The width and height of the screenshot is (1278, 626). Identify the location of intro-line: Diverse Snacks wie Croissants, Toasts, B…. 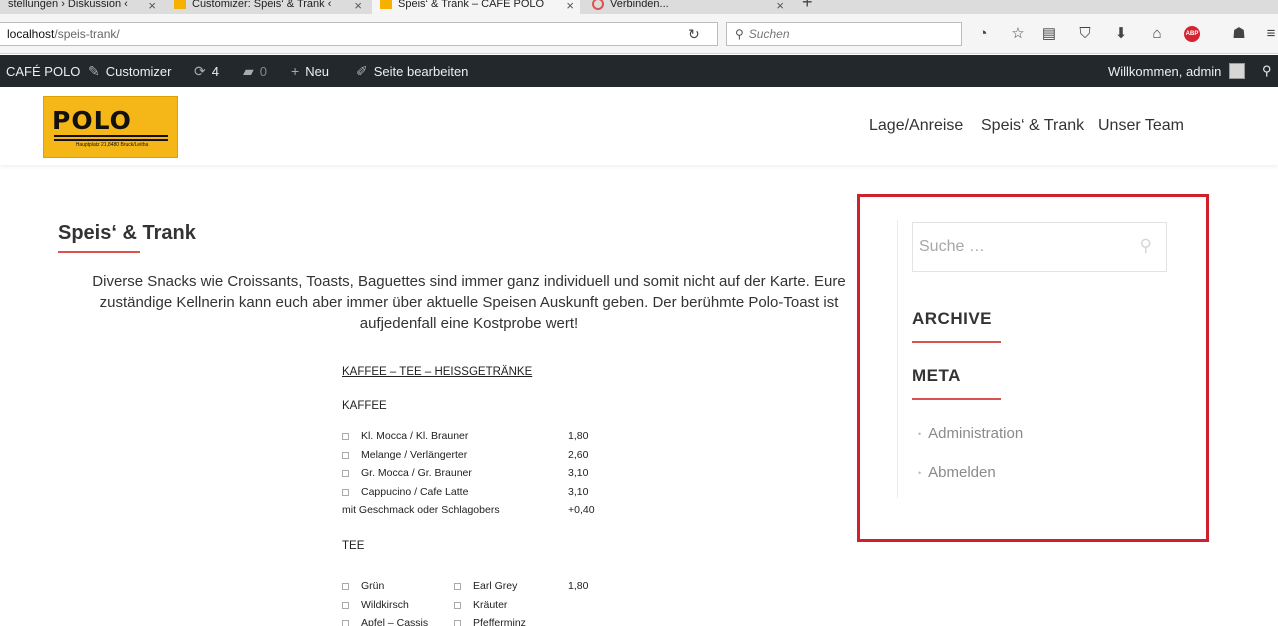
(469, 281).